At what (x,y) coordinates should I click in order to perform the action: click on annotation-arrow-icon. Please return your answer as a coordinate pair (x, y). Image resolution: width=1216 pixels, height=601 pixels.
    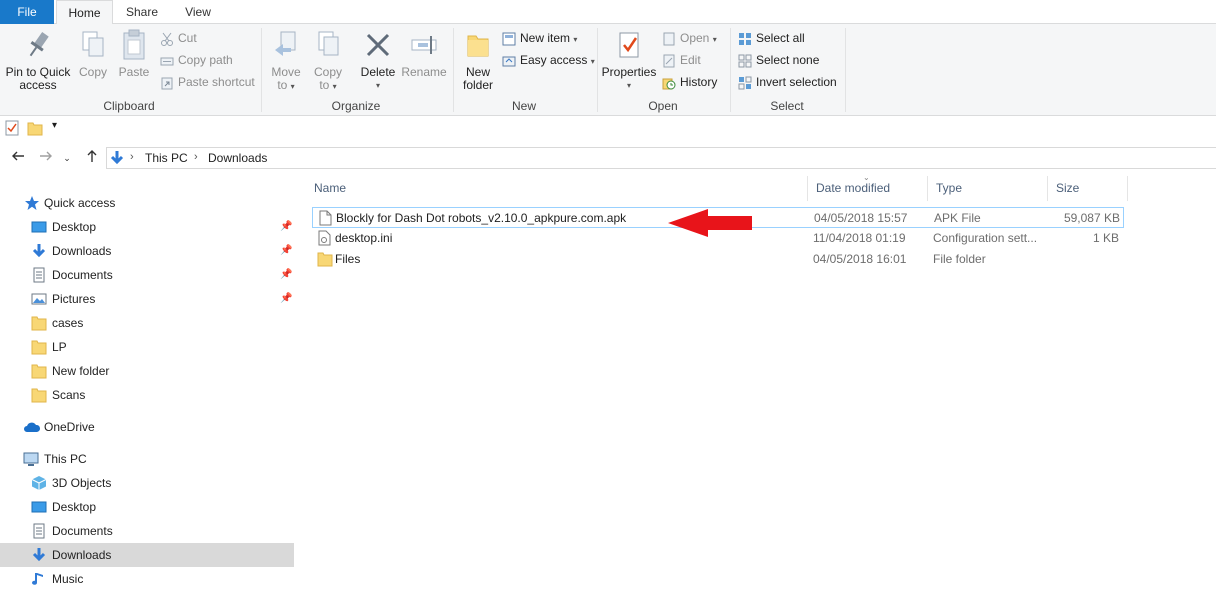
    Looking at the image, I should click on (710, 223).